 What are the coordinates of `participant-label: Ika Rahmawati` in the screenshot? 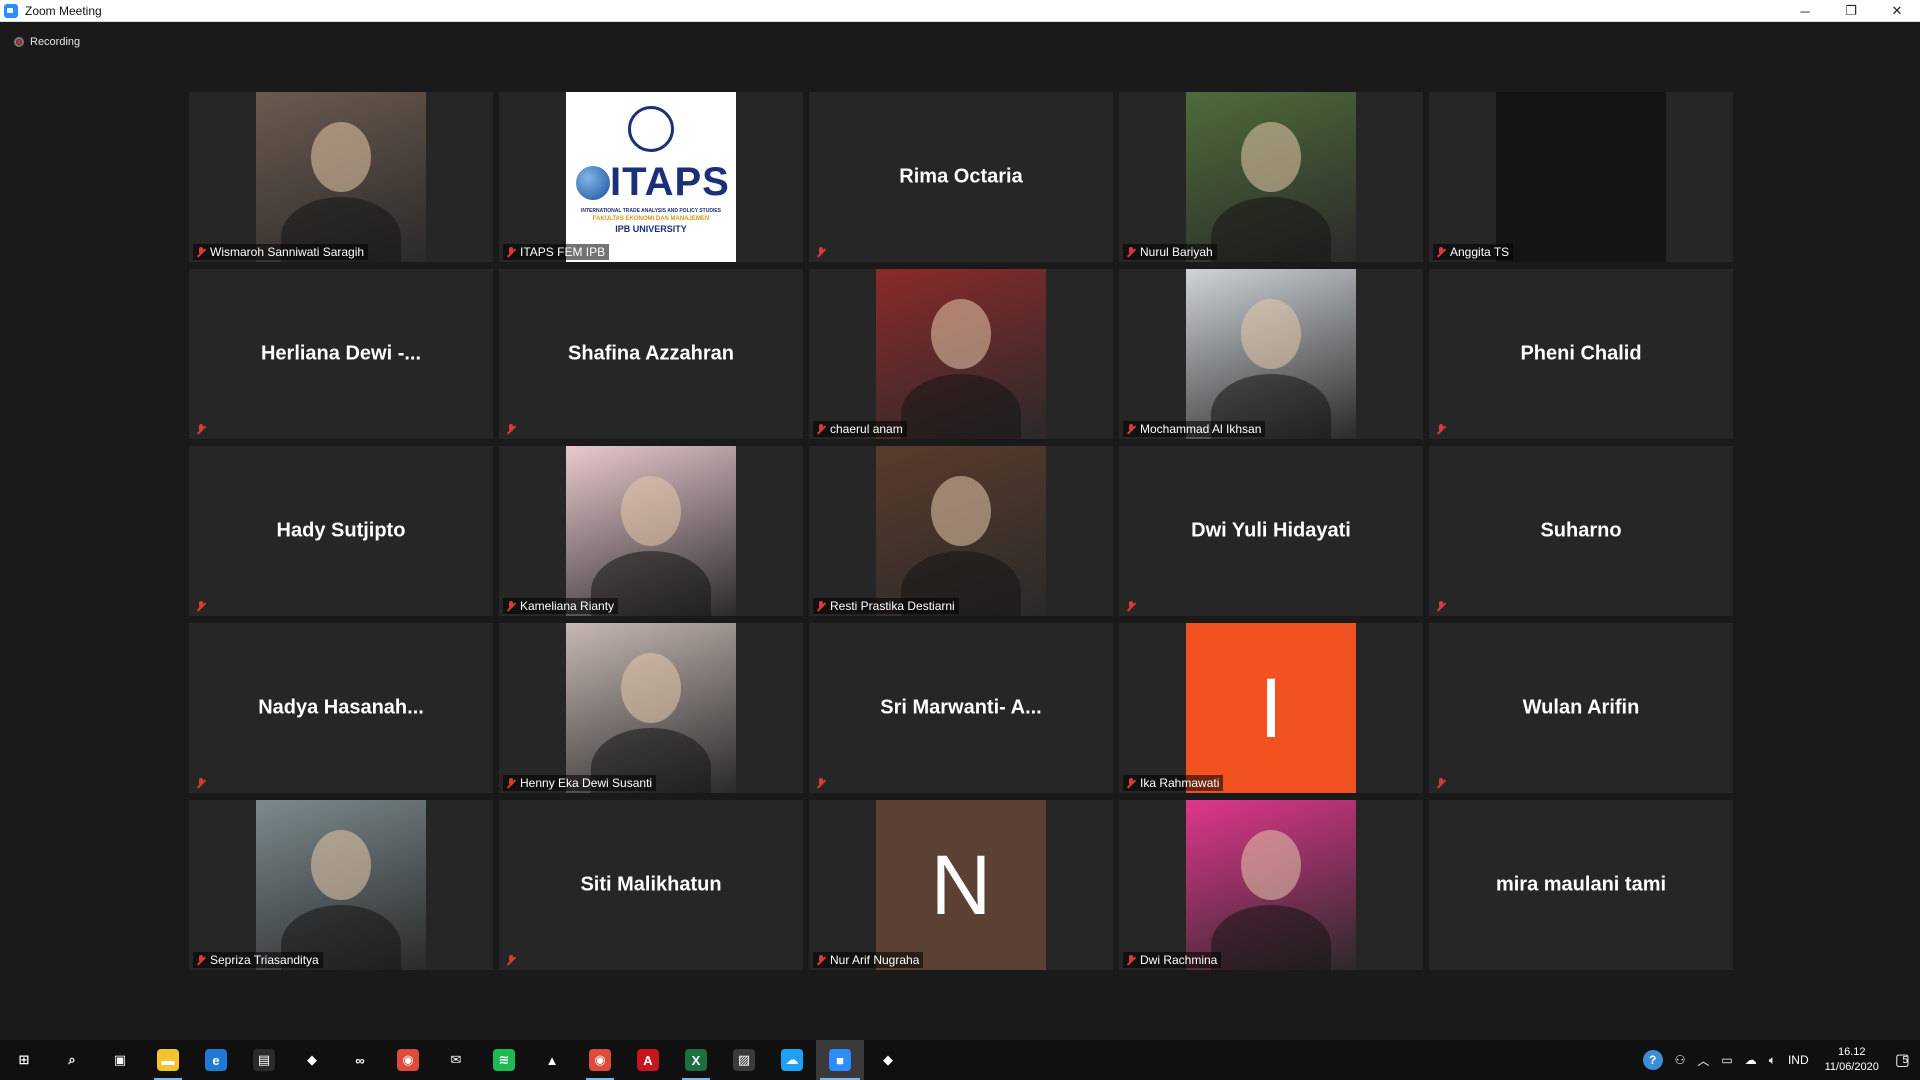 It's located at (1173, 783).